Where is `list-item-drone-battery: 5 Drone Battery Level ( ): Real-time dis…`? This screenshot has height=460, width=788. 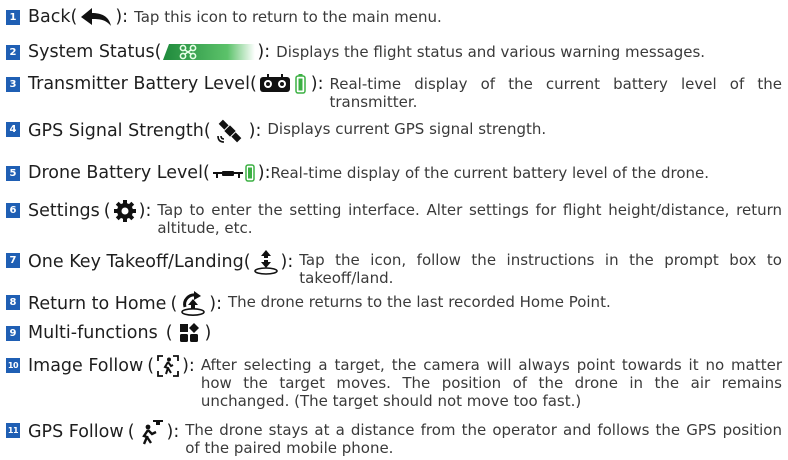 list-item-drone-battery: 5 Drone Battery Level ( ): Real-time dis… is located at coordinates (394, 173).